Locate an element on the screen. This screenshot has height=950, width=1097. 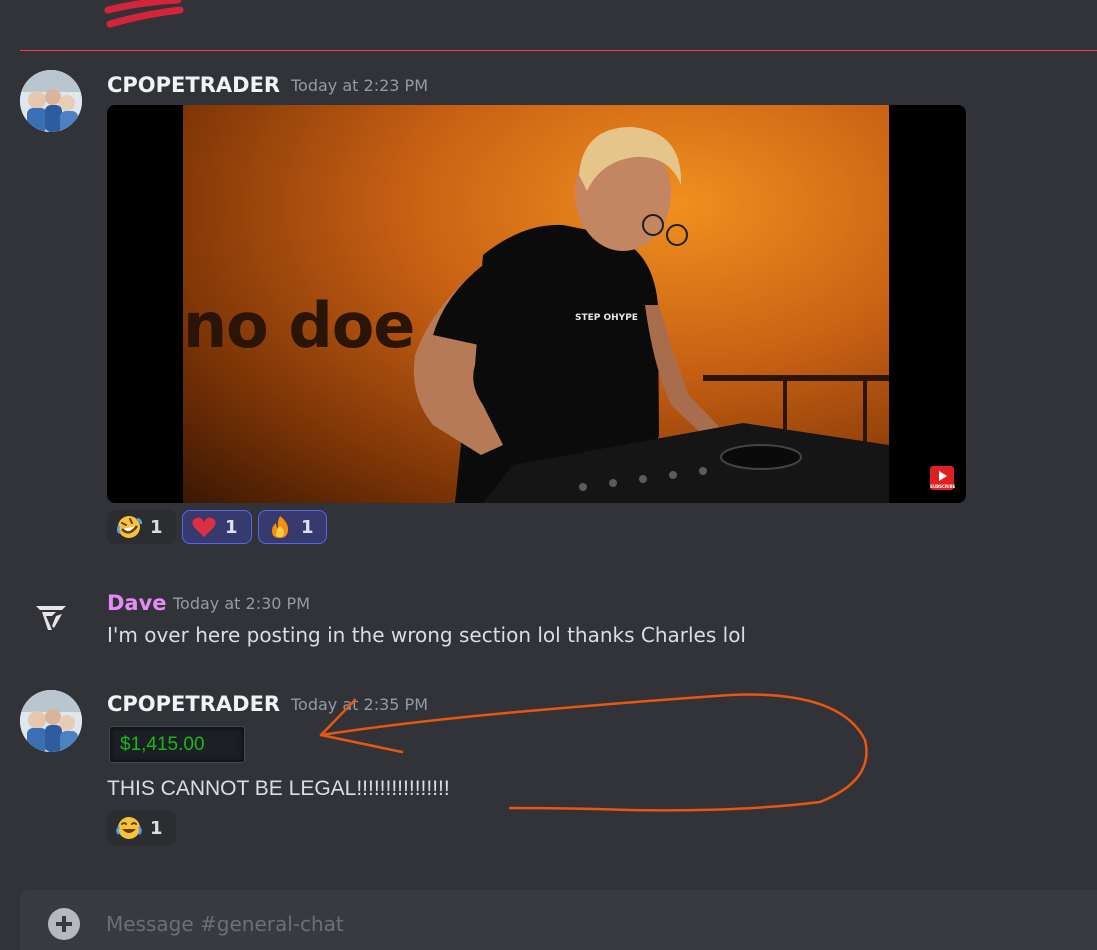
rofl-emoji-icon is located at coordinates (129, 527).